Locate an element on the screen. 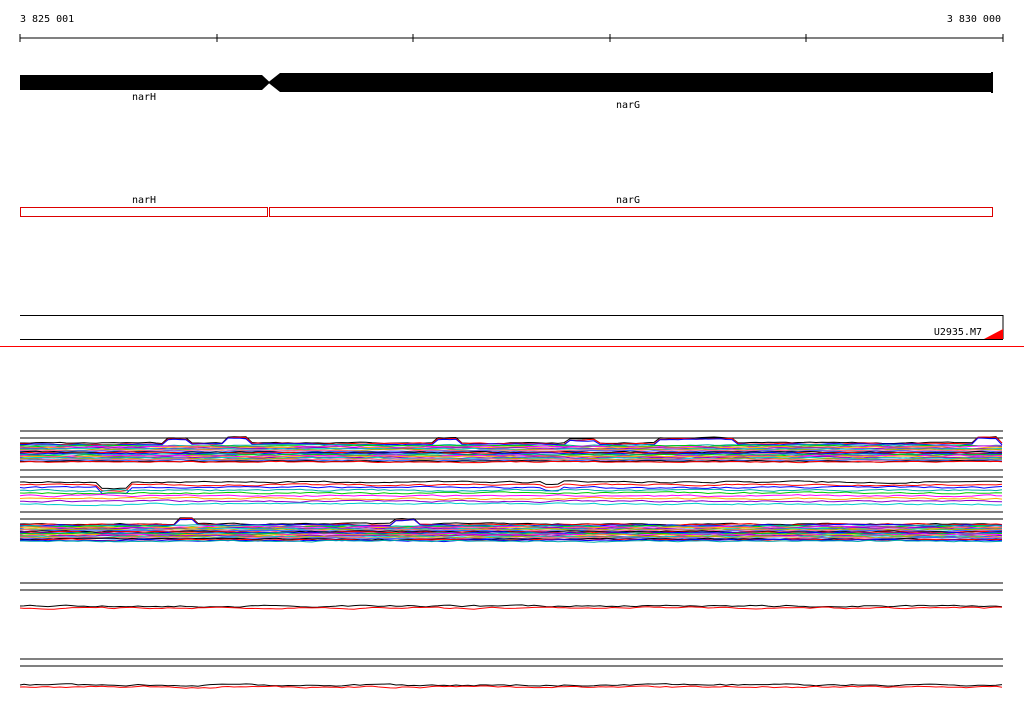 Image resolution: width=1024 pixels, height=714 pixels. gene-track is located at coordinates (506, 82).